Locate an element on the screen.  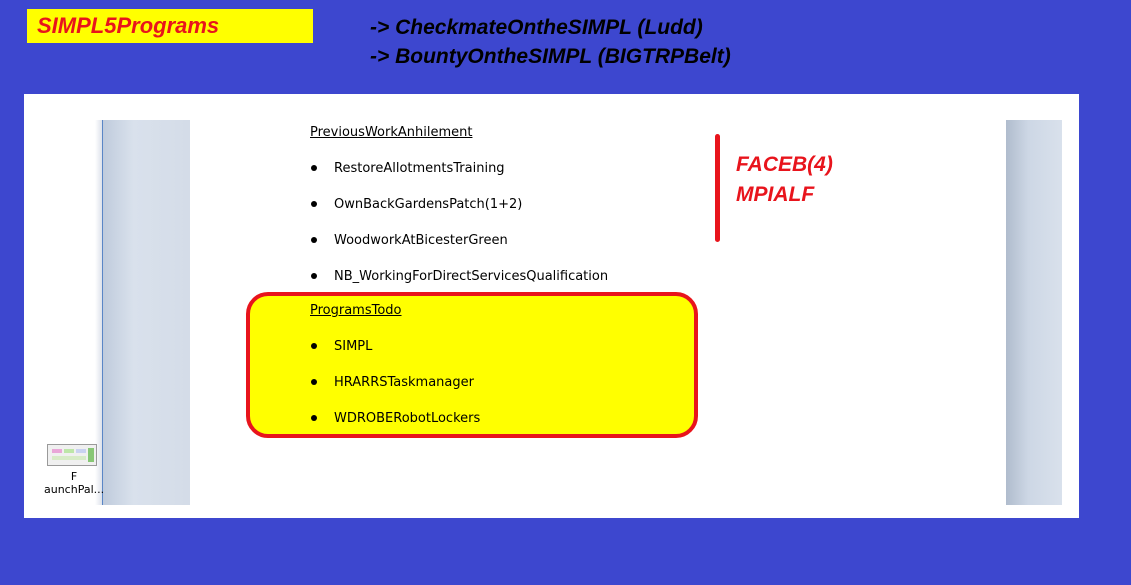
previous-work-item: WoodworkAtBicesterGreen is located at coordinates (421, 240).